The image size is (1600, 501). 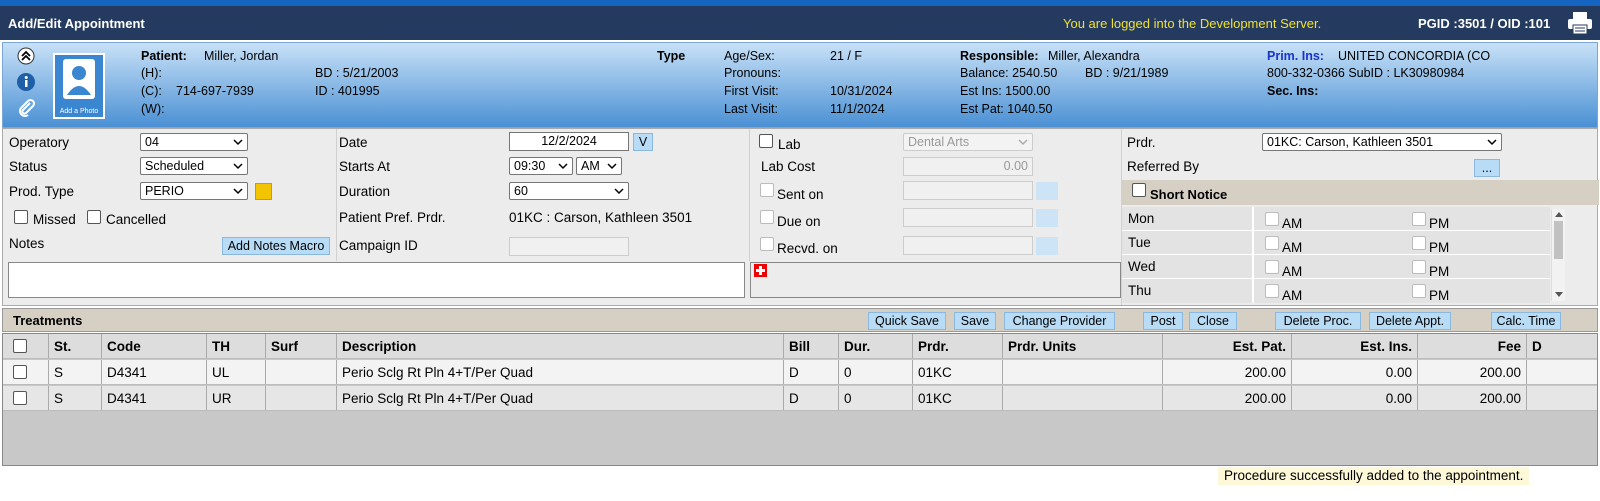 I want to click on status-label: Status, so click(x=28, y=166).